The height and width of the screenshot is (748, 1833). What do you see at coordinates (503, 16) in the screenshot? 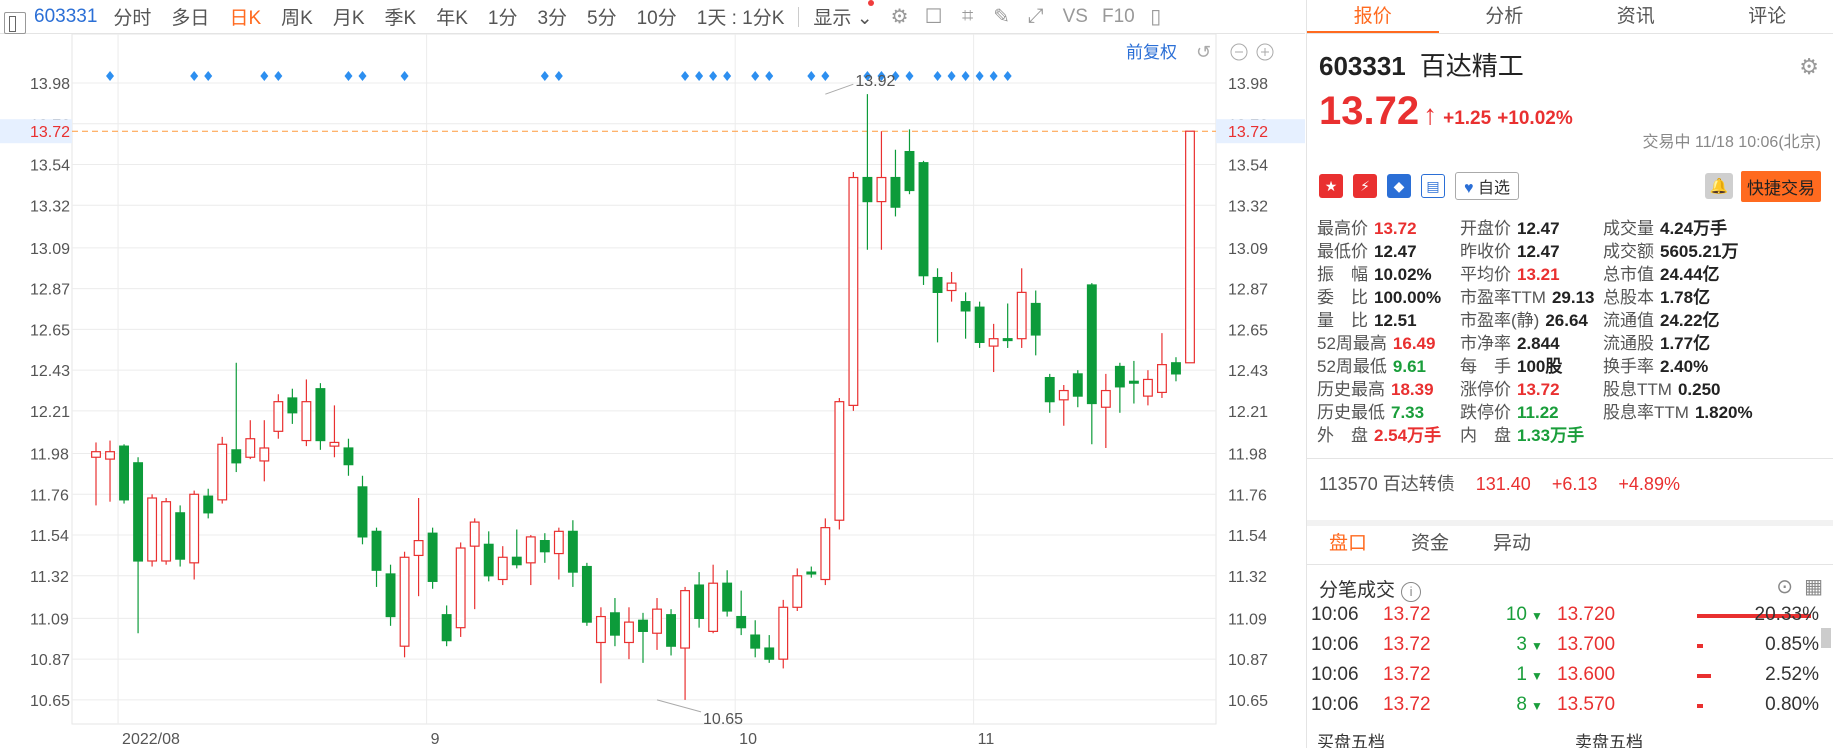
I see `period-tab: 1分` at bounding box center [503, 16].